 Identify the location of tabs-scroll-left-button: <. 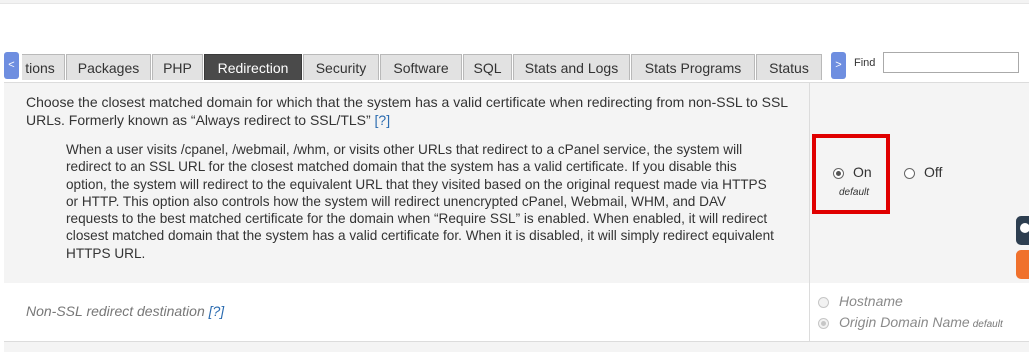
(11, 65).